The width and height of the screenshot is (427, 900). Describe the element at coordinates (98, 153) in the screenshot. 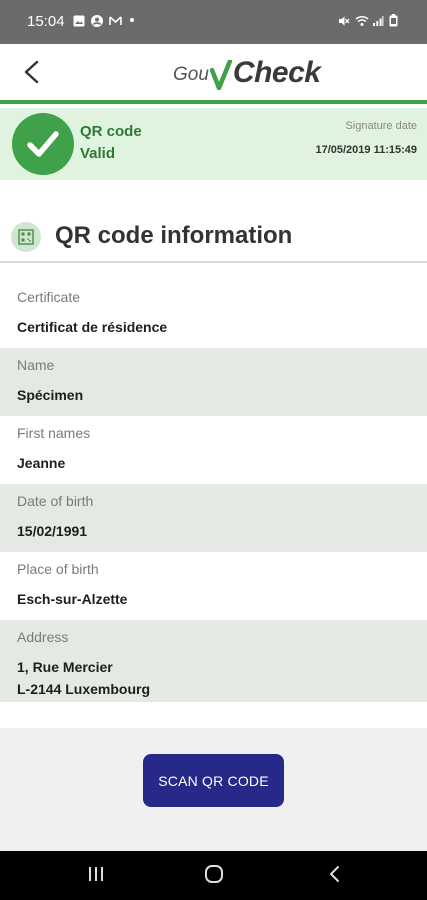

I see `status-line-2: Valid` at that location.